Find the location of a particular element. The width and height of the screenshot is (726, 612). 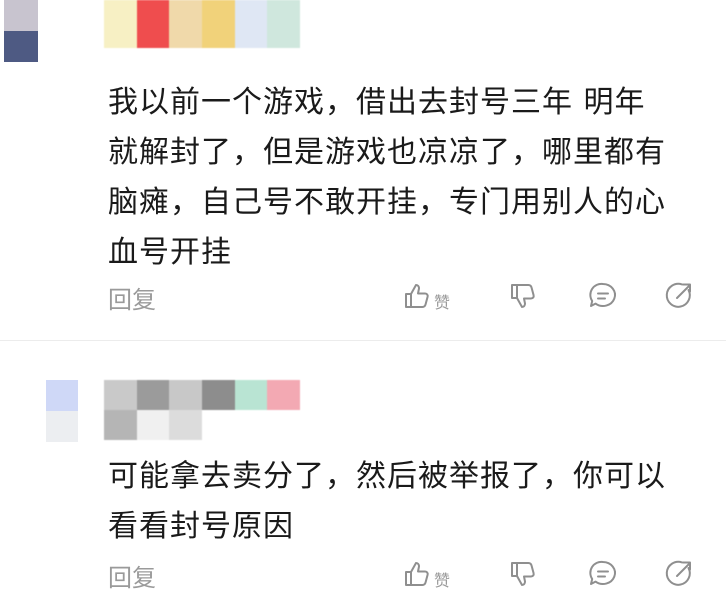

comment-divider is located at coordinates (363, 340).